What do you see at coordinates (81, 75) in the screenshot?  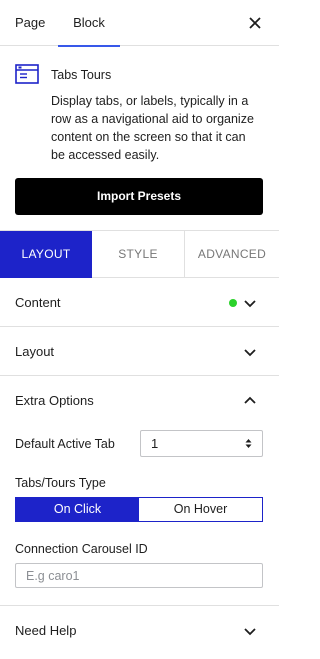 I see `block-title: Tabs Tours` at bounding box center [81, 75].